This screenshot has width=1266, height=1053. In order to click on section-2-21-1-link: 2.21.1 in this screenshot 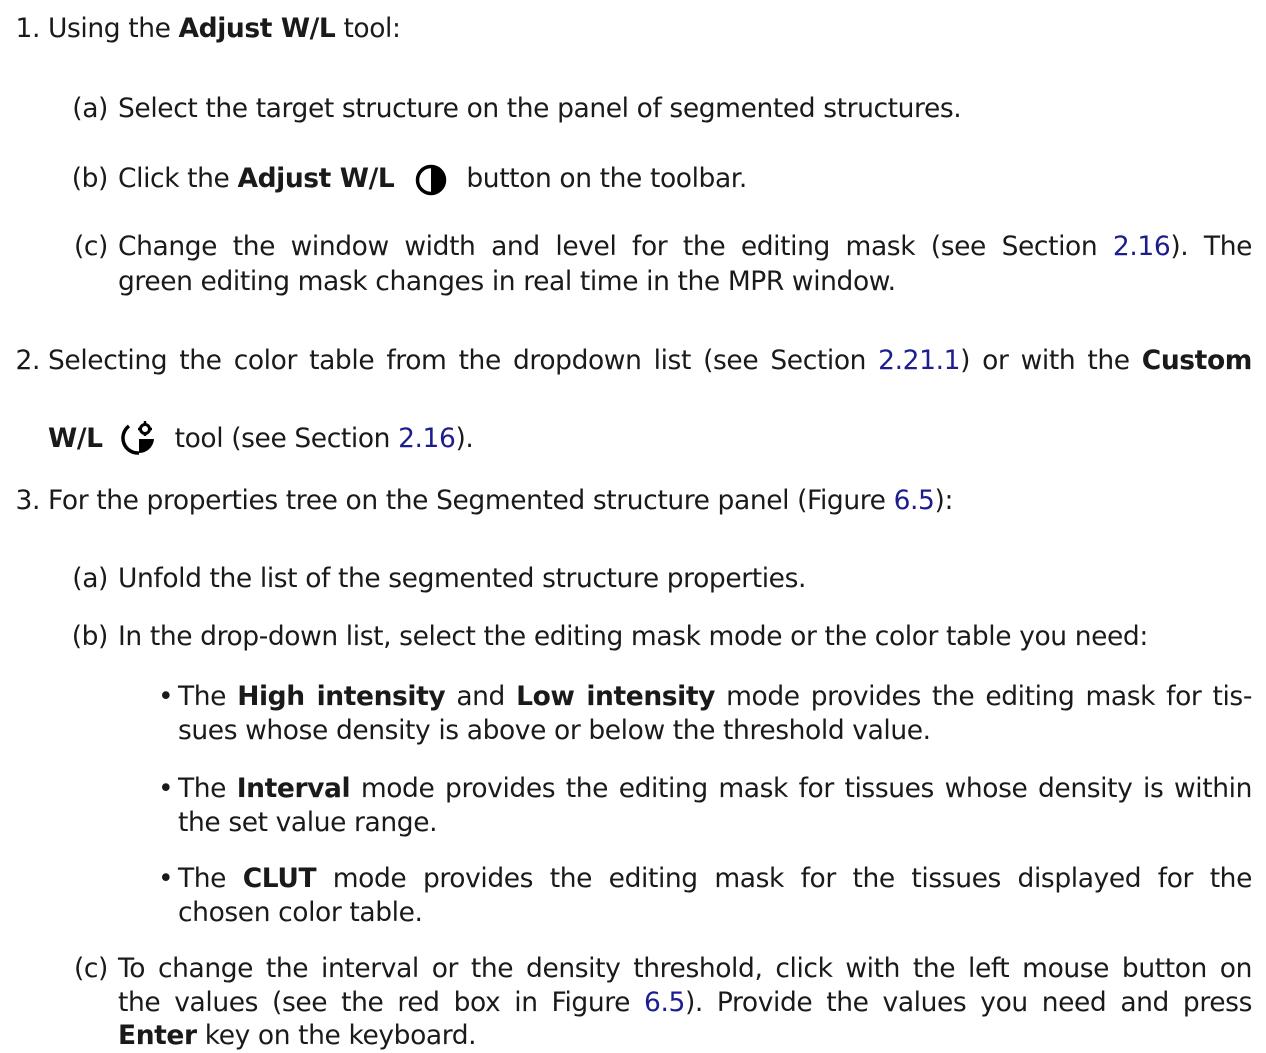, I will do `click(919, 360)`.